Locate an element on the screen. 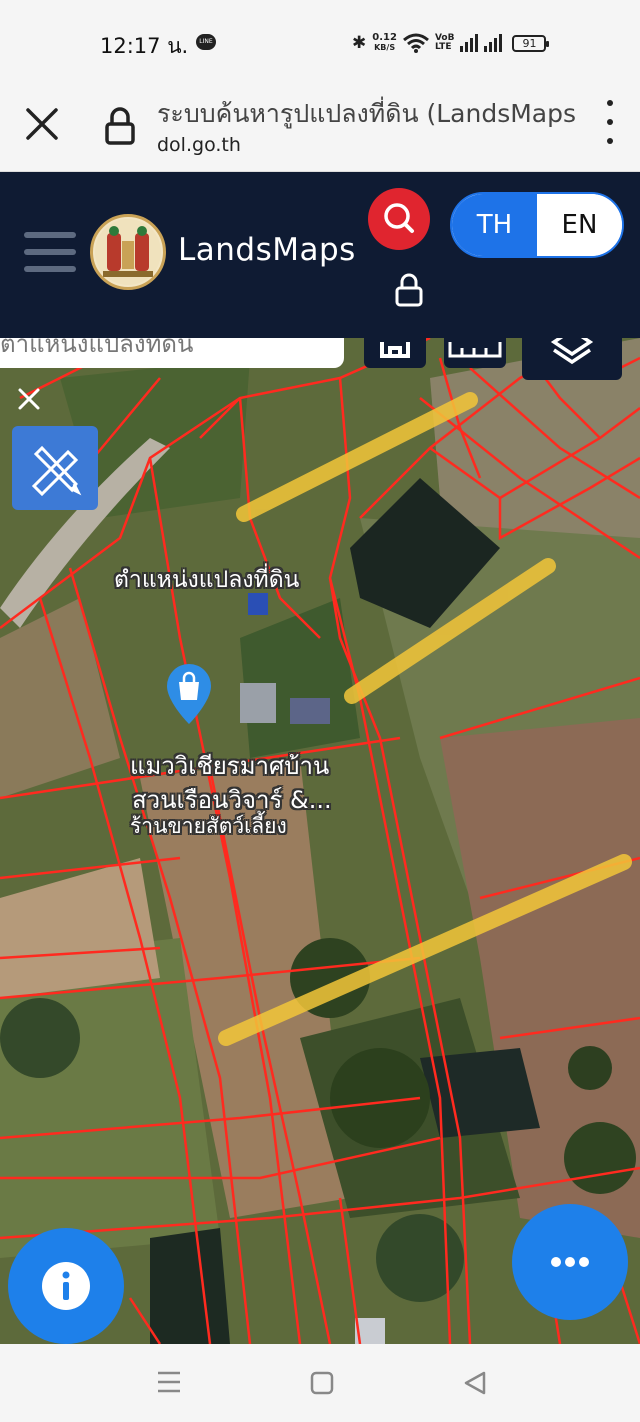  home-icon is located at coordinates (322, 1383).